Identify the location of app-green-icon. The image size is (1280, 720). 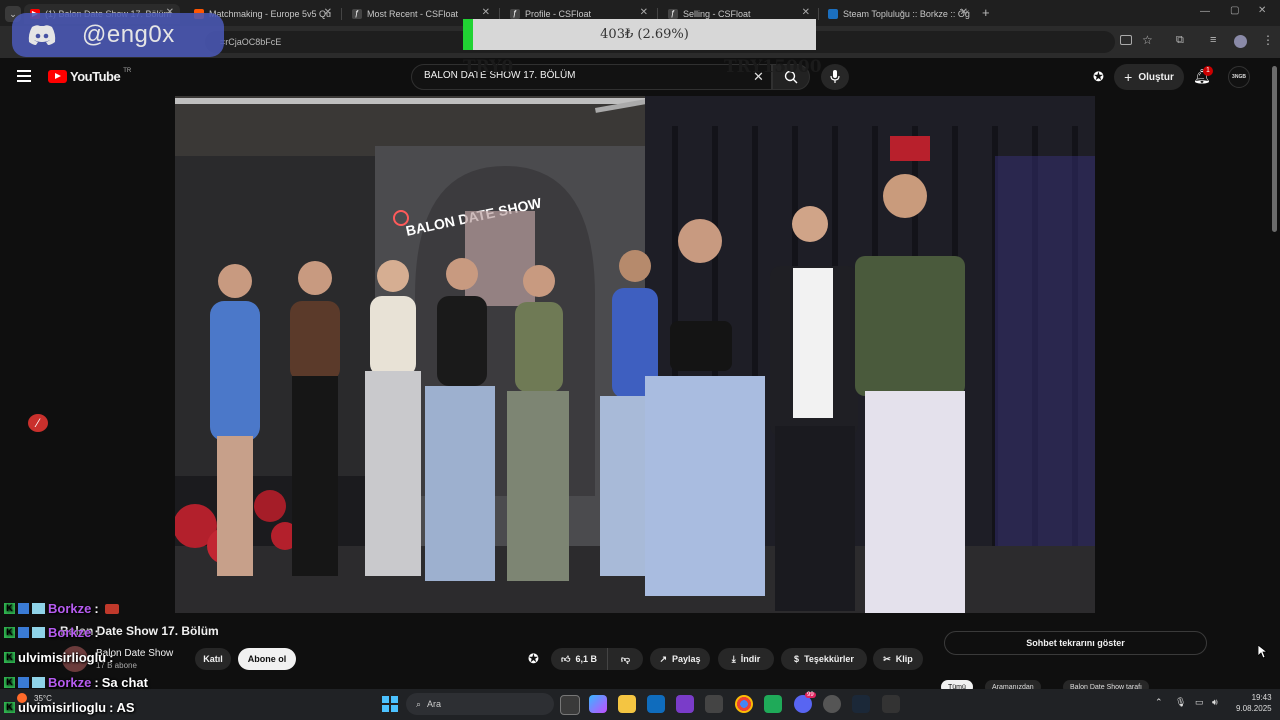
(773, 704).